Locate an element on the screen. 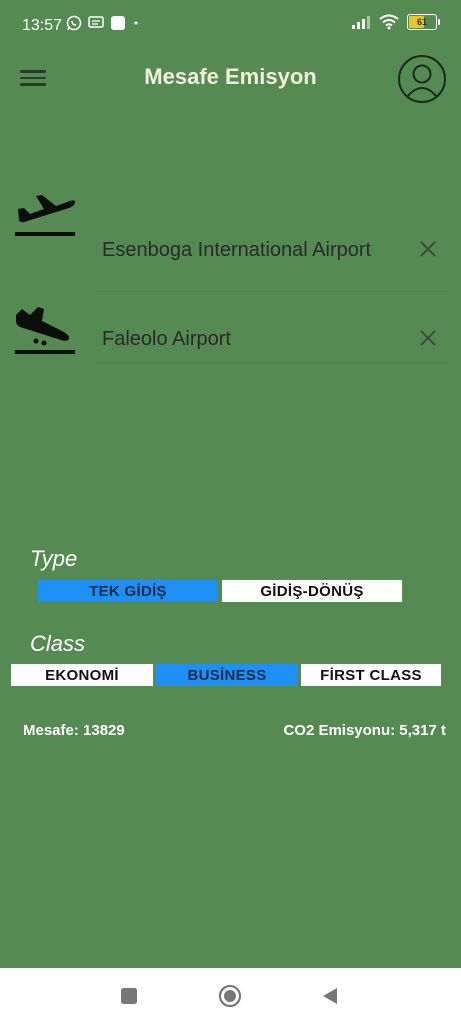  system-nav-bar is located at coordinates (230, 996).